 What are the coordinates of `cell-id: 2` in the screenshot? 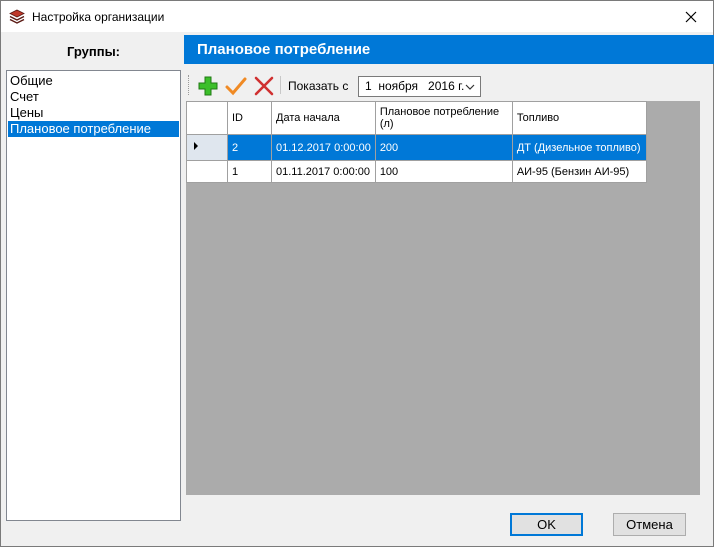 It's located at (249, 147).